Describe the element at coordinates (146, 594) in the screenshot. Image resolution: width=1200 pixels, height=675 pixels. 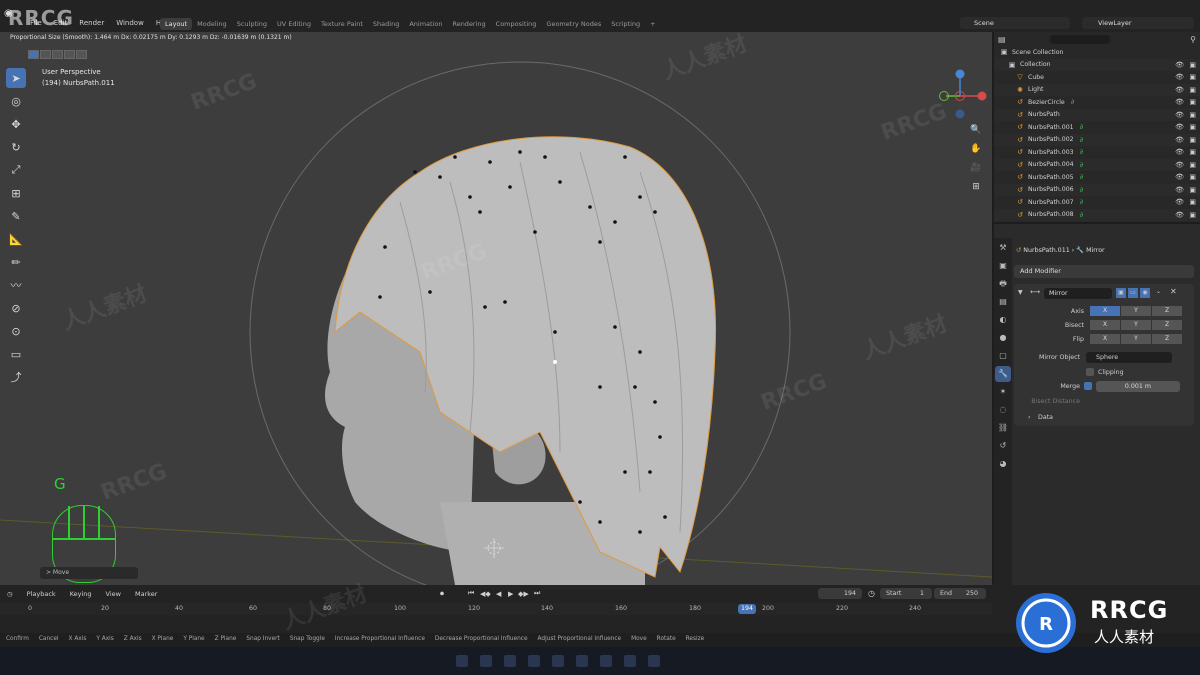
I see `menu-marker: Marker` at that location.